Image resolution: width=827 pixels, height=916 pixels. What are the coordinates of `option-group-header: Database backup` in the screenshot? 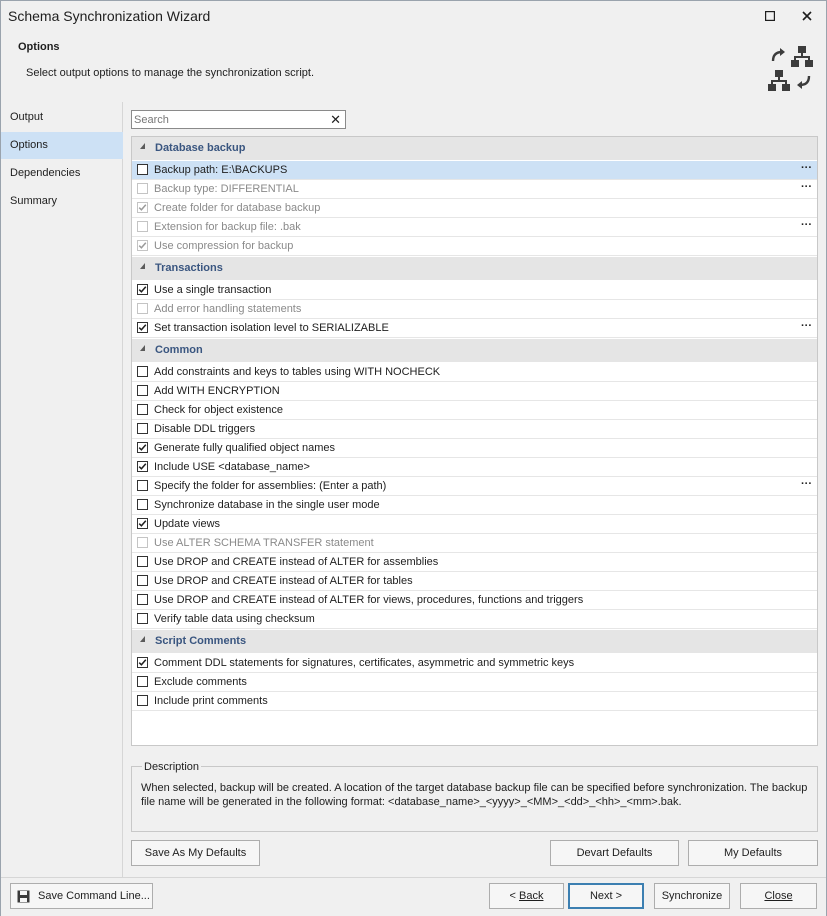 It's located at (474, 148).